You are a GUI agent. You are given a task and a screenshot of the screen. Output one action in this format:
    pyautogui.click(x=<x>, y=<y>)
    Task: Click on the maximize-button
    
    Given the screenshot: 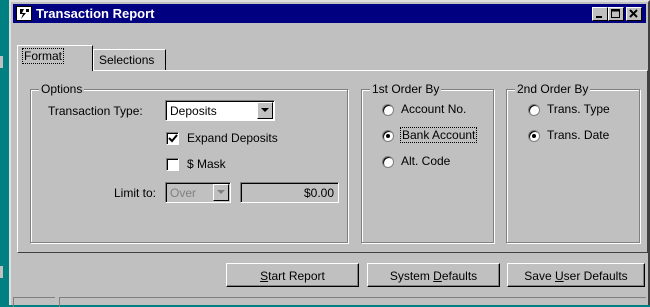 What is the action you would take?
    pyautogui.click(x=616, y=14)
    